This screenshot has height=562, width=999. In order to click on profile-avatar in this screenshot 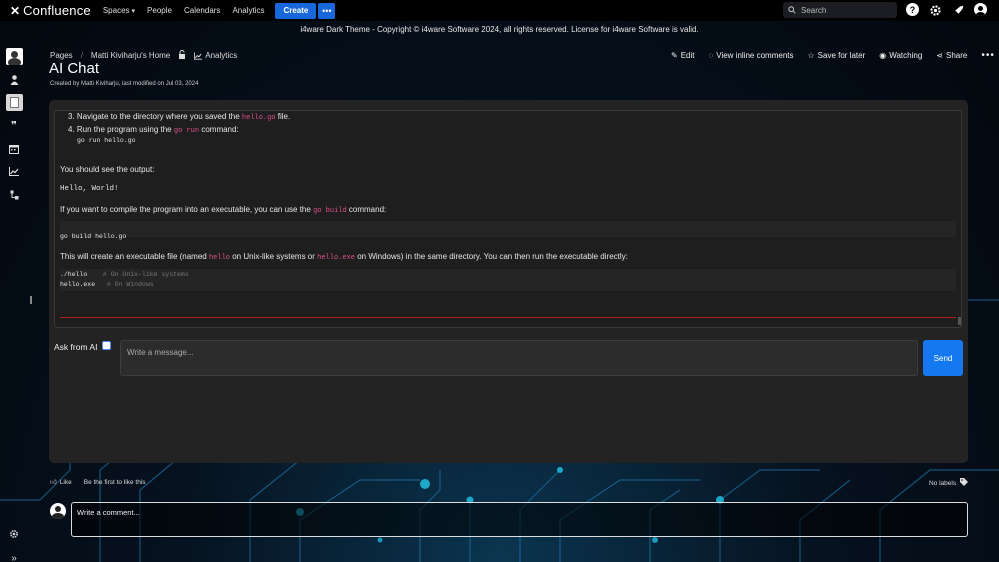, I will do `click(980, 9)`.